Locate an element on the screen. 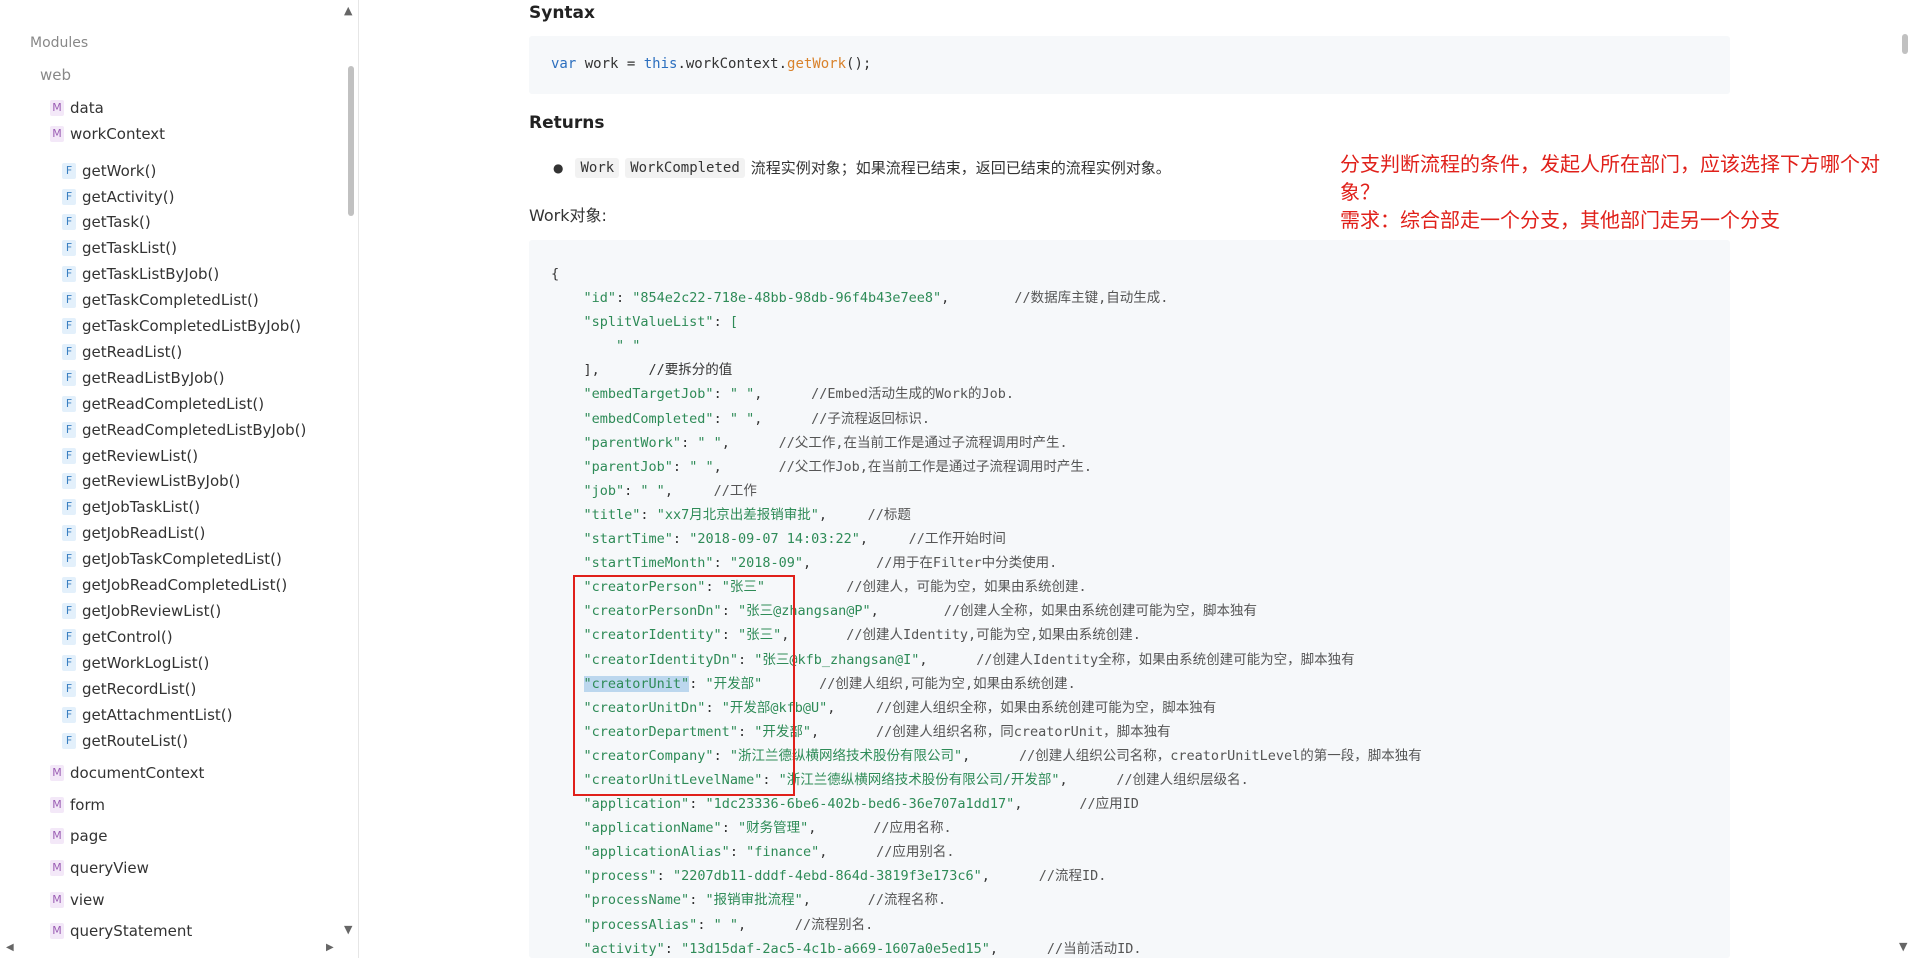 This screenshot has width=1912, height=958. sidebar-item: FgetWork() is located at coordinates (109, 171).